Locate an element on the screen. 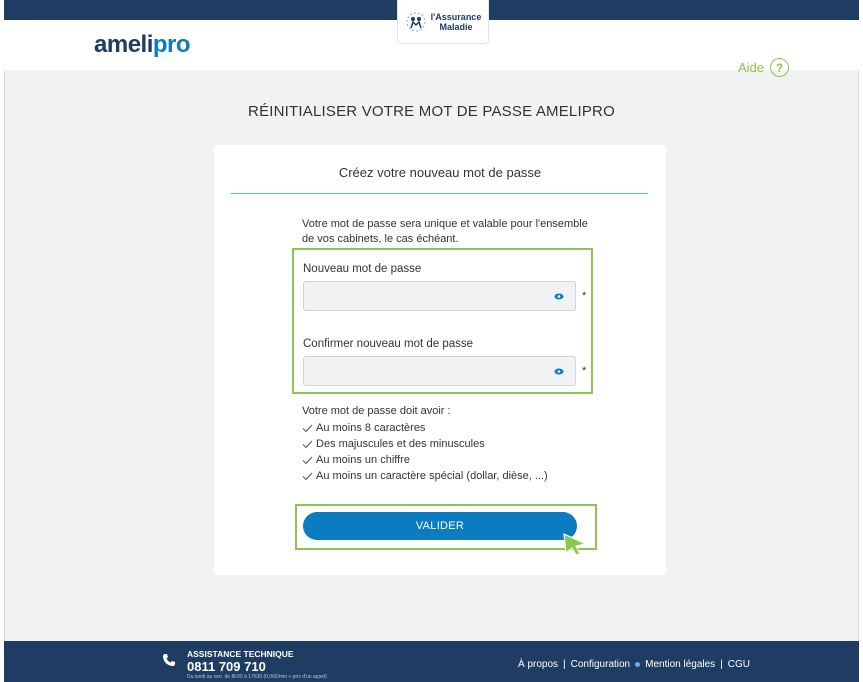 The height and width of the screenshot is (682, 863). password-rules-heading: Votre mot de passe doit avoir : is located at coordinates (376, 411).